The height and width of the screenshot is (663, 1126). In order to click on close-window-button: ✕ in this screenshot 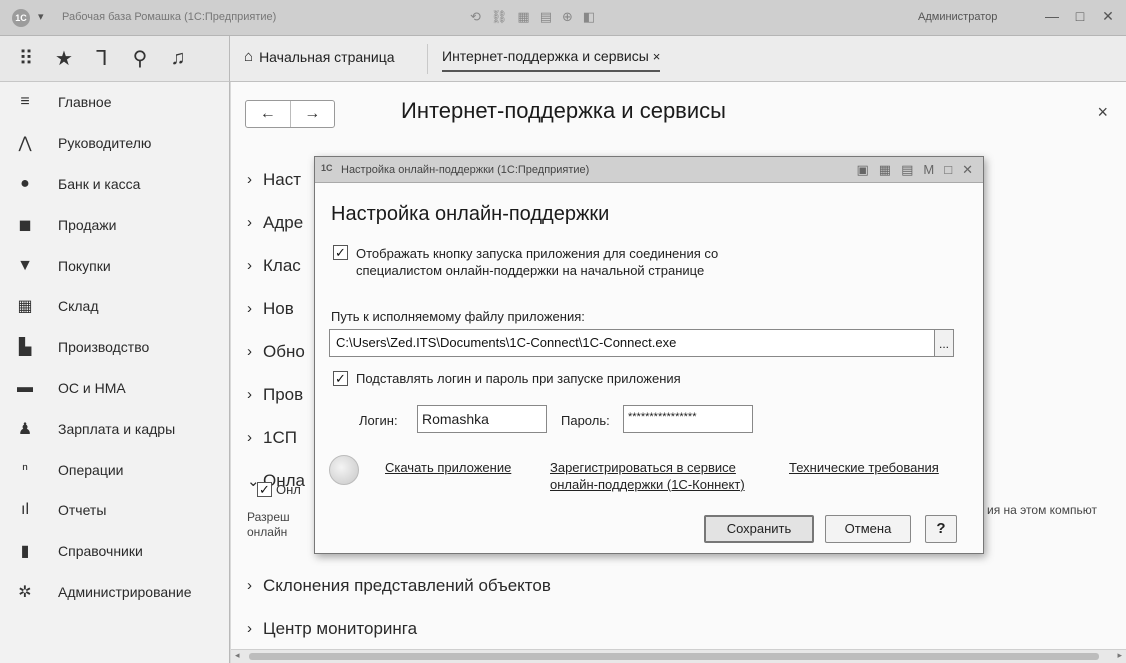, I will do `click(1108, 16)`.